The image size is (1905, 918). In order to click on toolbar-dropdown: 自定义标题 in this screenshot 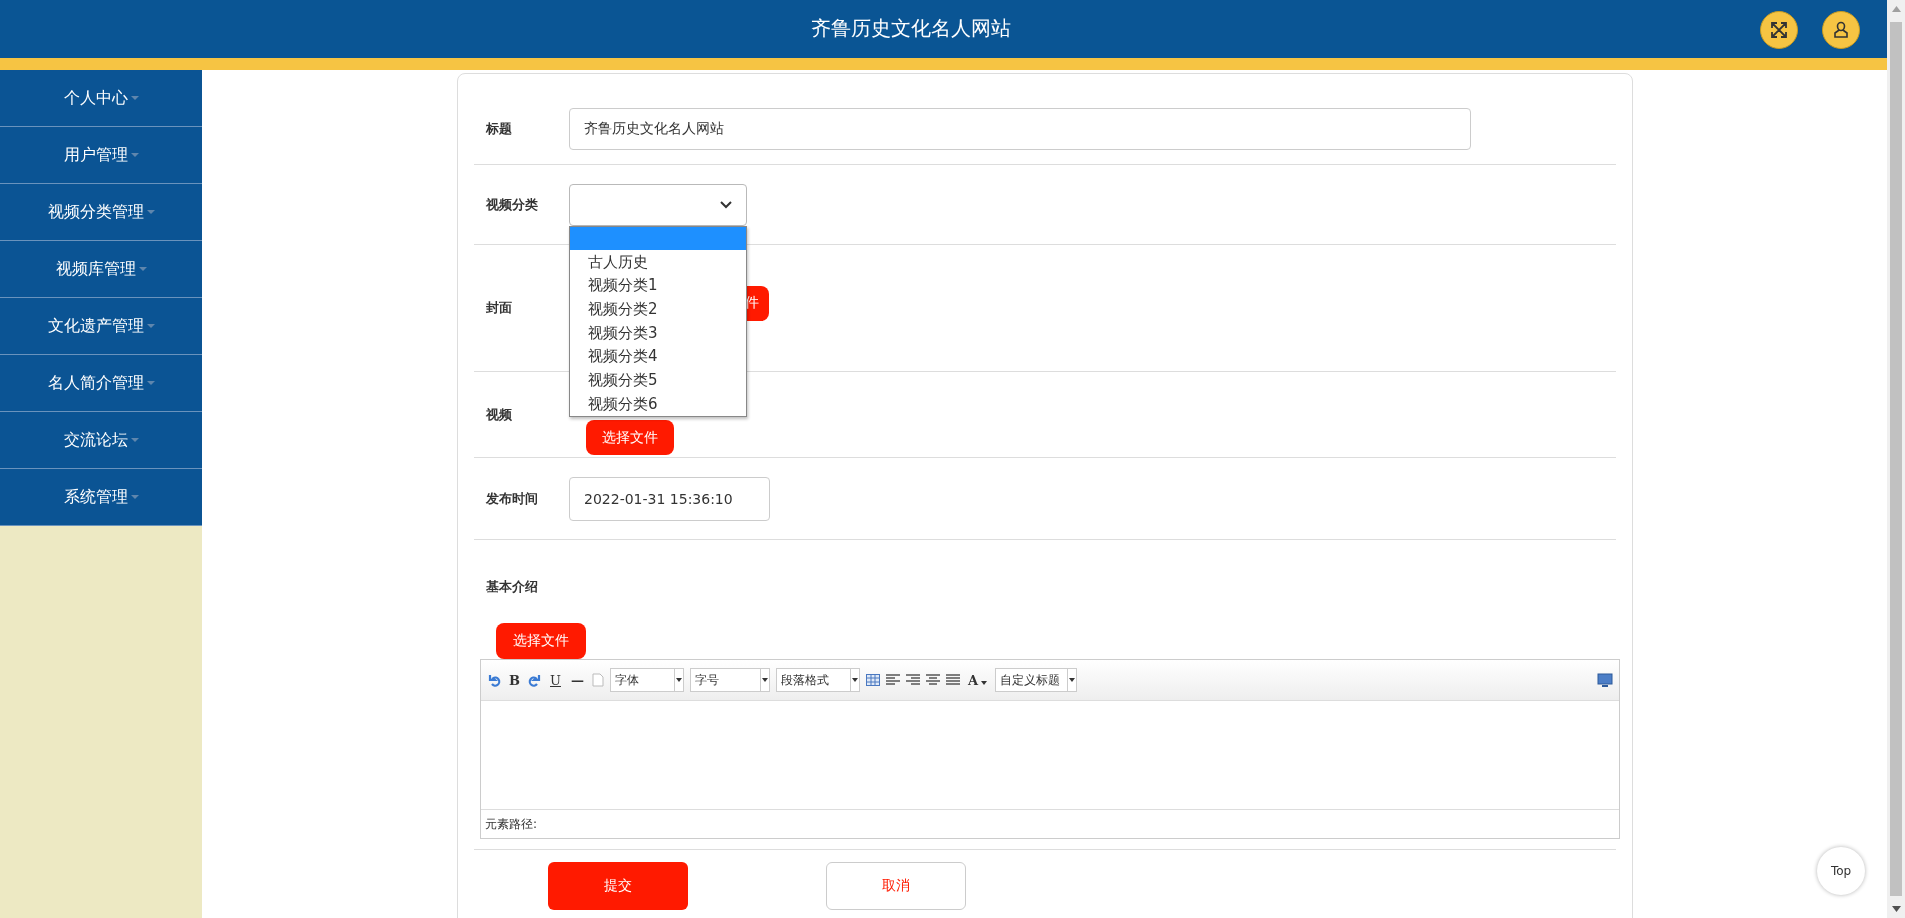, I will do `click(1036, 680)`.